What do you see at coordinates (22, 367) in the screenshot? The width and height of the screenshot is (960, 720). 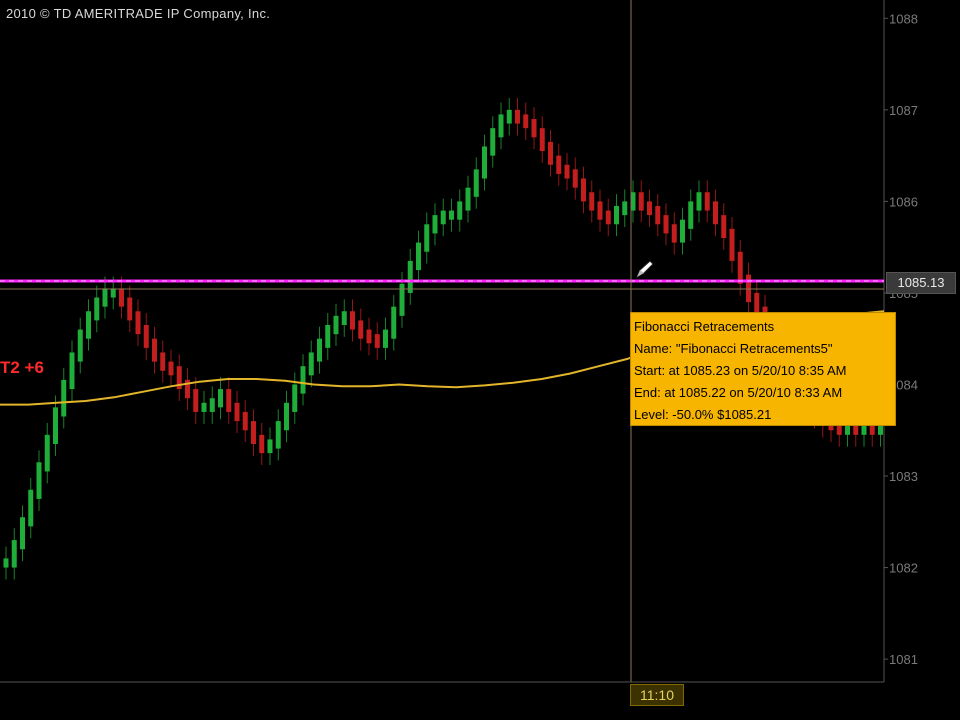 I see `study-label: T2 +6` at bounding box center [22, 367].